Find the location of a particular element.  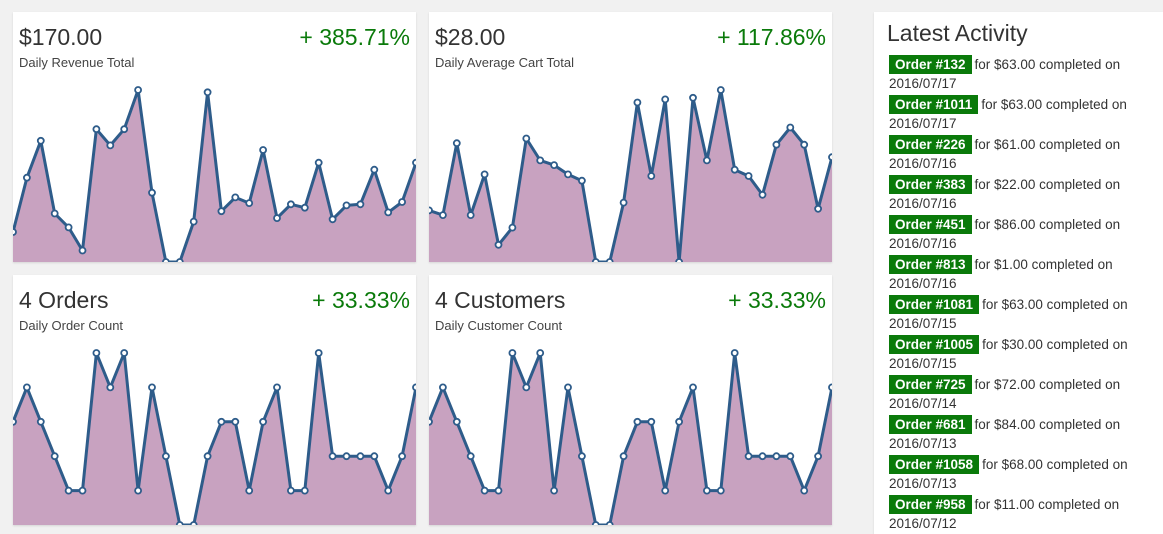

order-badge: Order #226 is located at coordinates (930, 144).